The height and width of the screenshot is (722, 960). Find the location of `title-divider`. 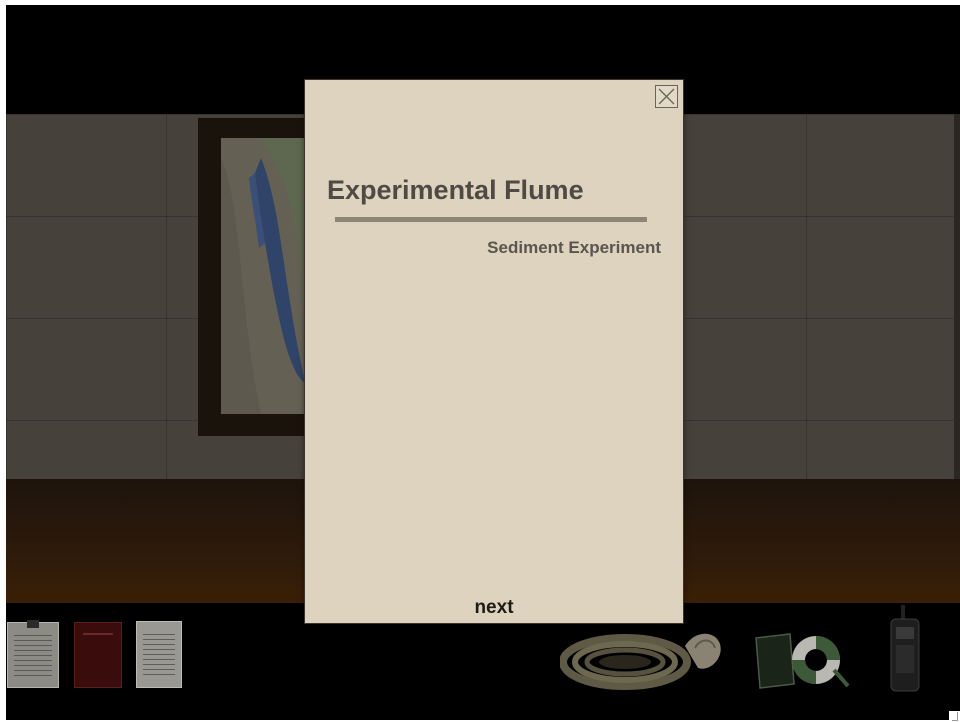

title-divider is located at coordinates (491, 219).